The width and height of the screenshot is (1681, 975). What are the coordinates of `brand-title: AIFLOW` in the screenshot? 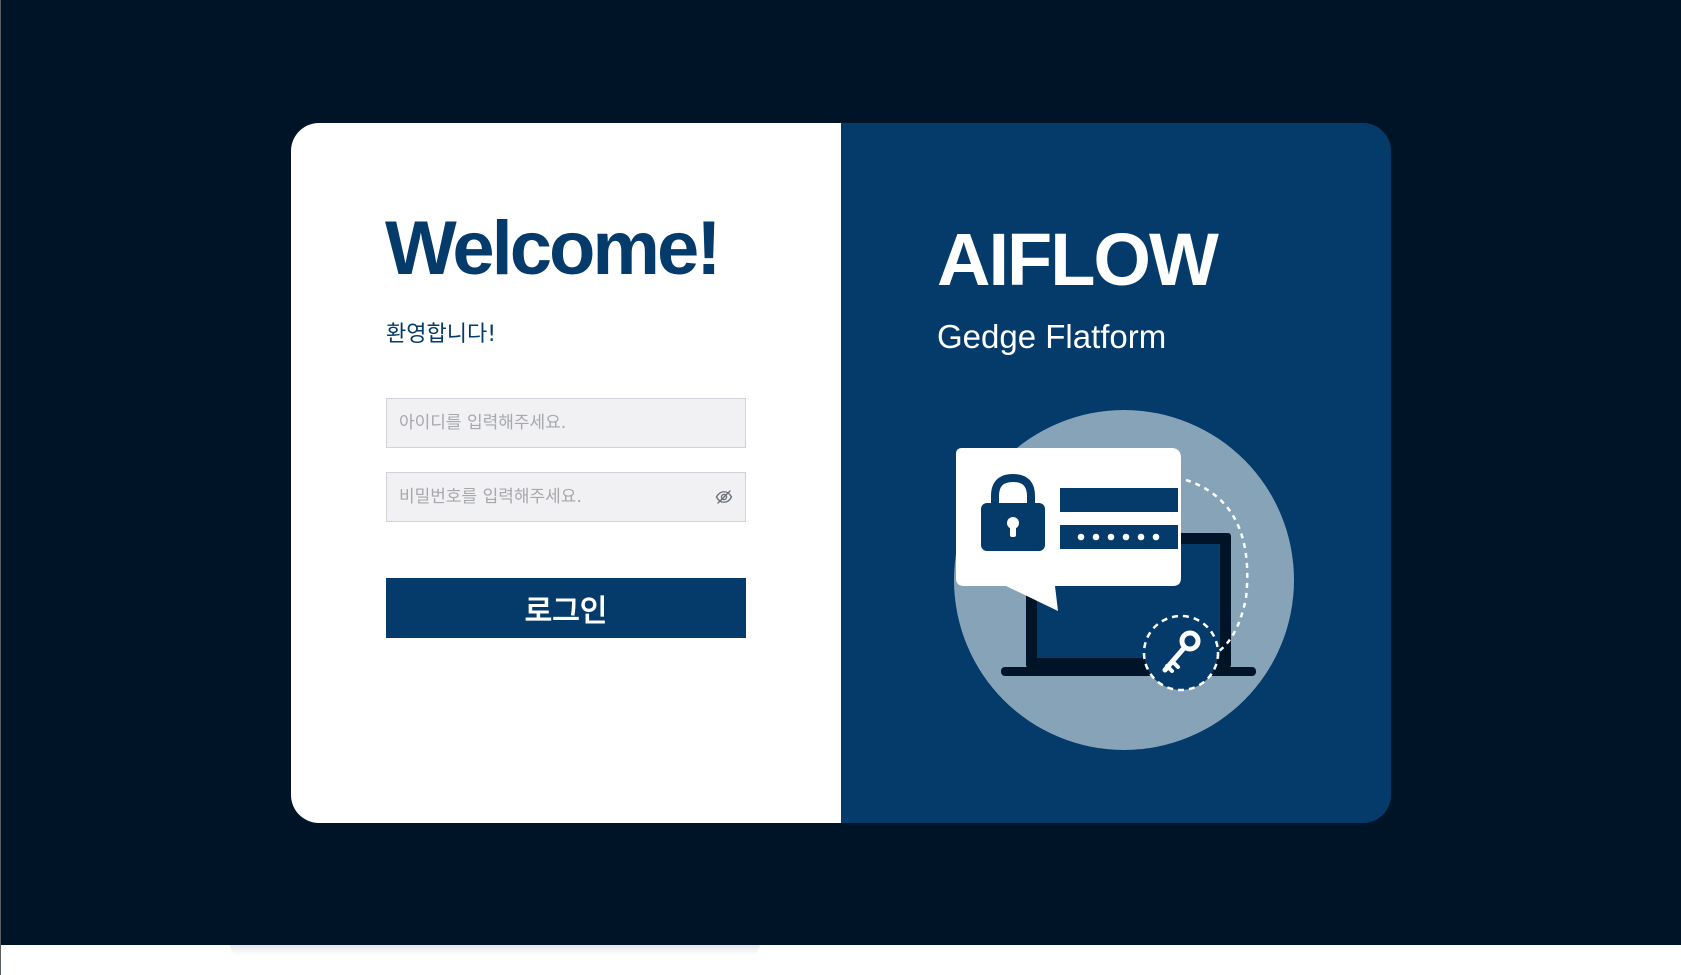 It's located at (1078, 259).